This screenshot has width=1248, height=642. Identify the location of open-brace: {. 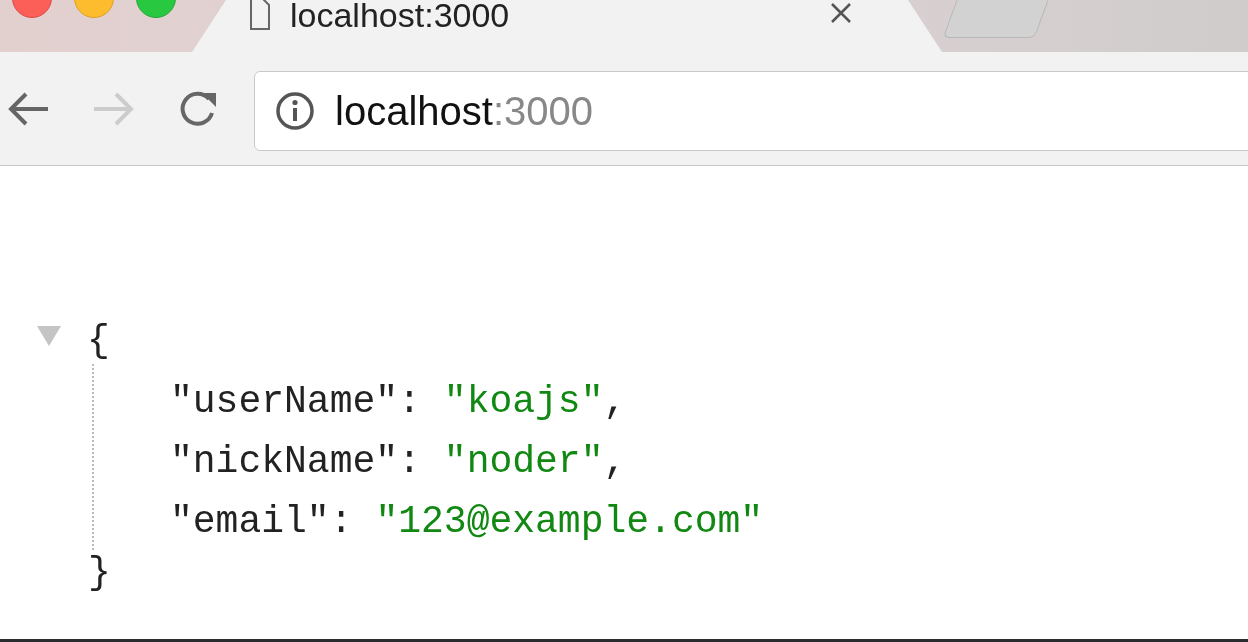
(98, 341).